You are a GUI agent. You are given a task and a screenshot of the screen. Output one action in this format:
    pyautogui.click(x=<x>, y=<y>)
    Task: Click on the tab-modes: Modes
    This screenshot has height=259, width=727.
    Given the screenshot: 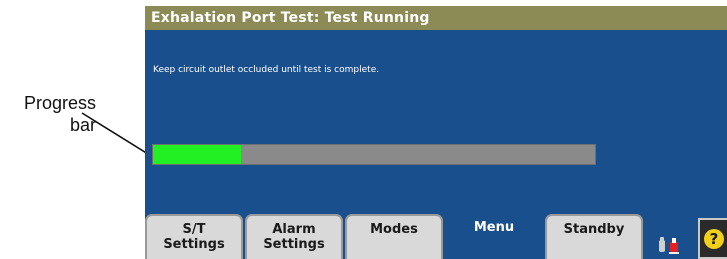 What is the action you would take?
    pyautogui.click(x=394, y=236)
    